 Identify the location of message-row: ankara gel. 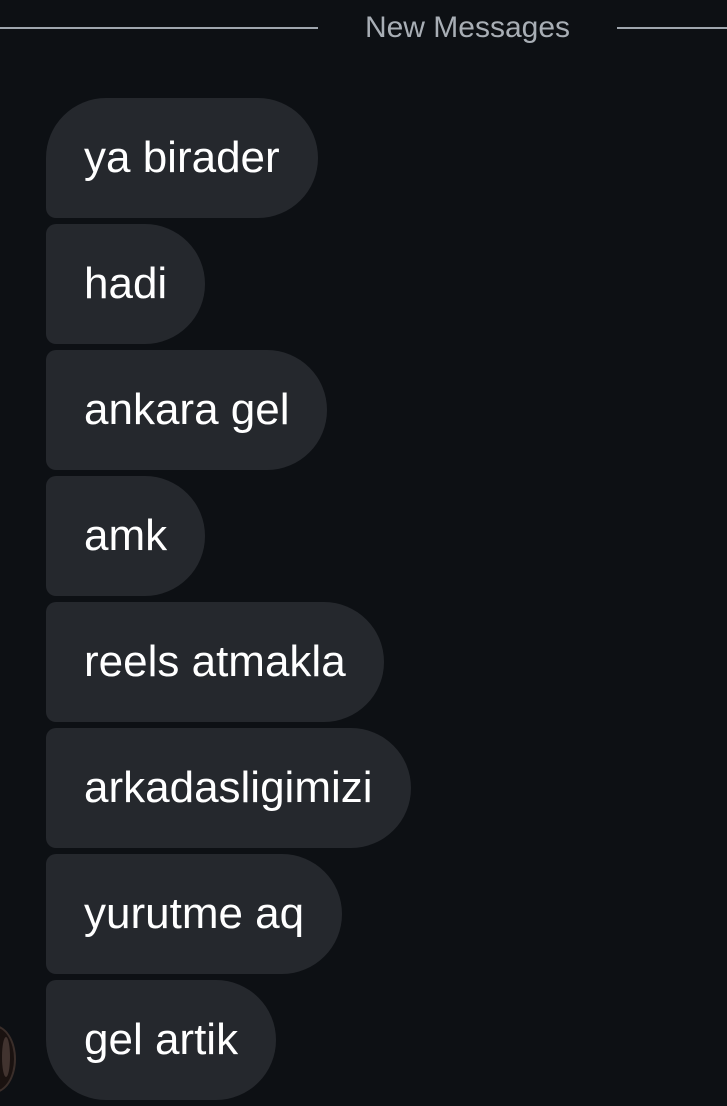
(376, 413).